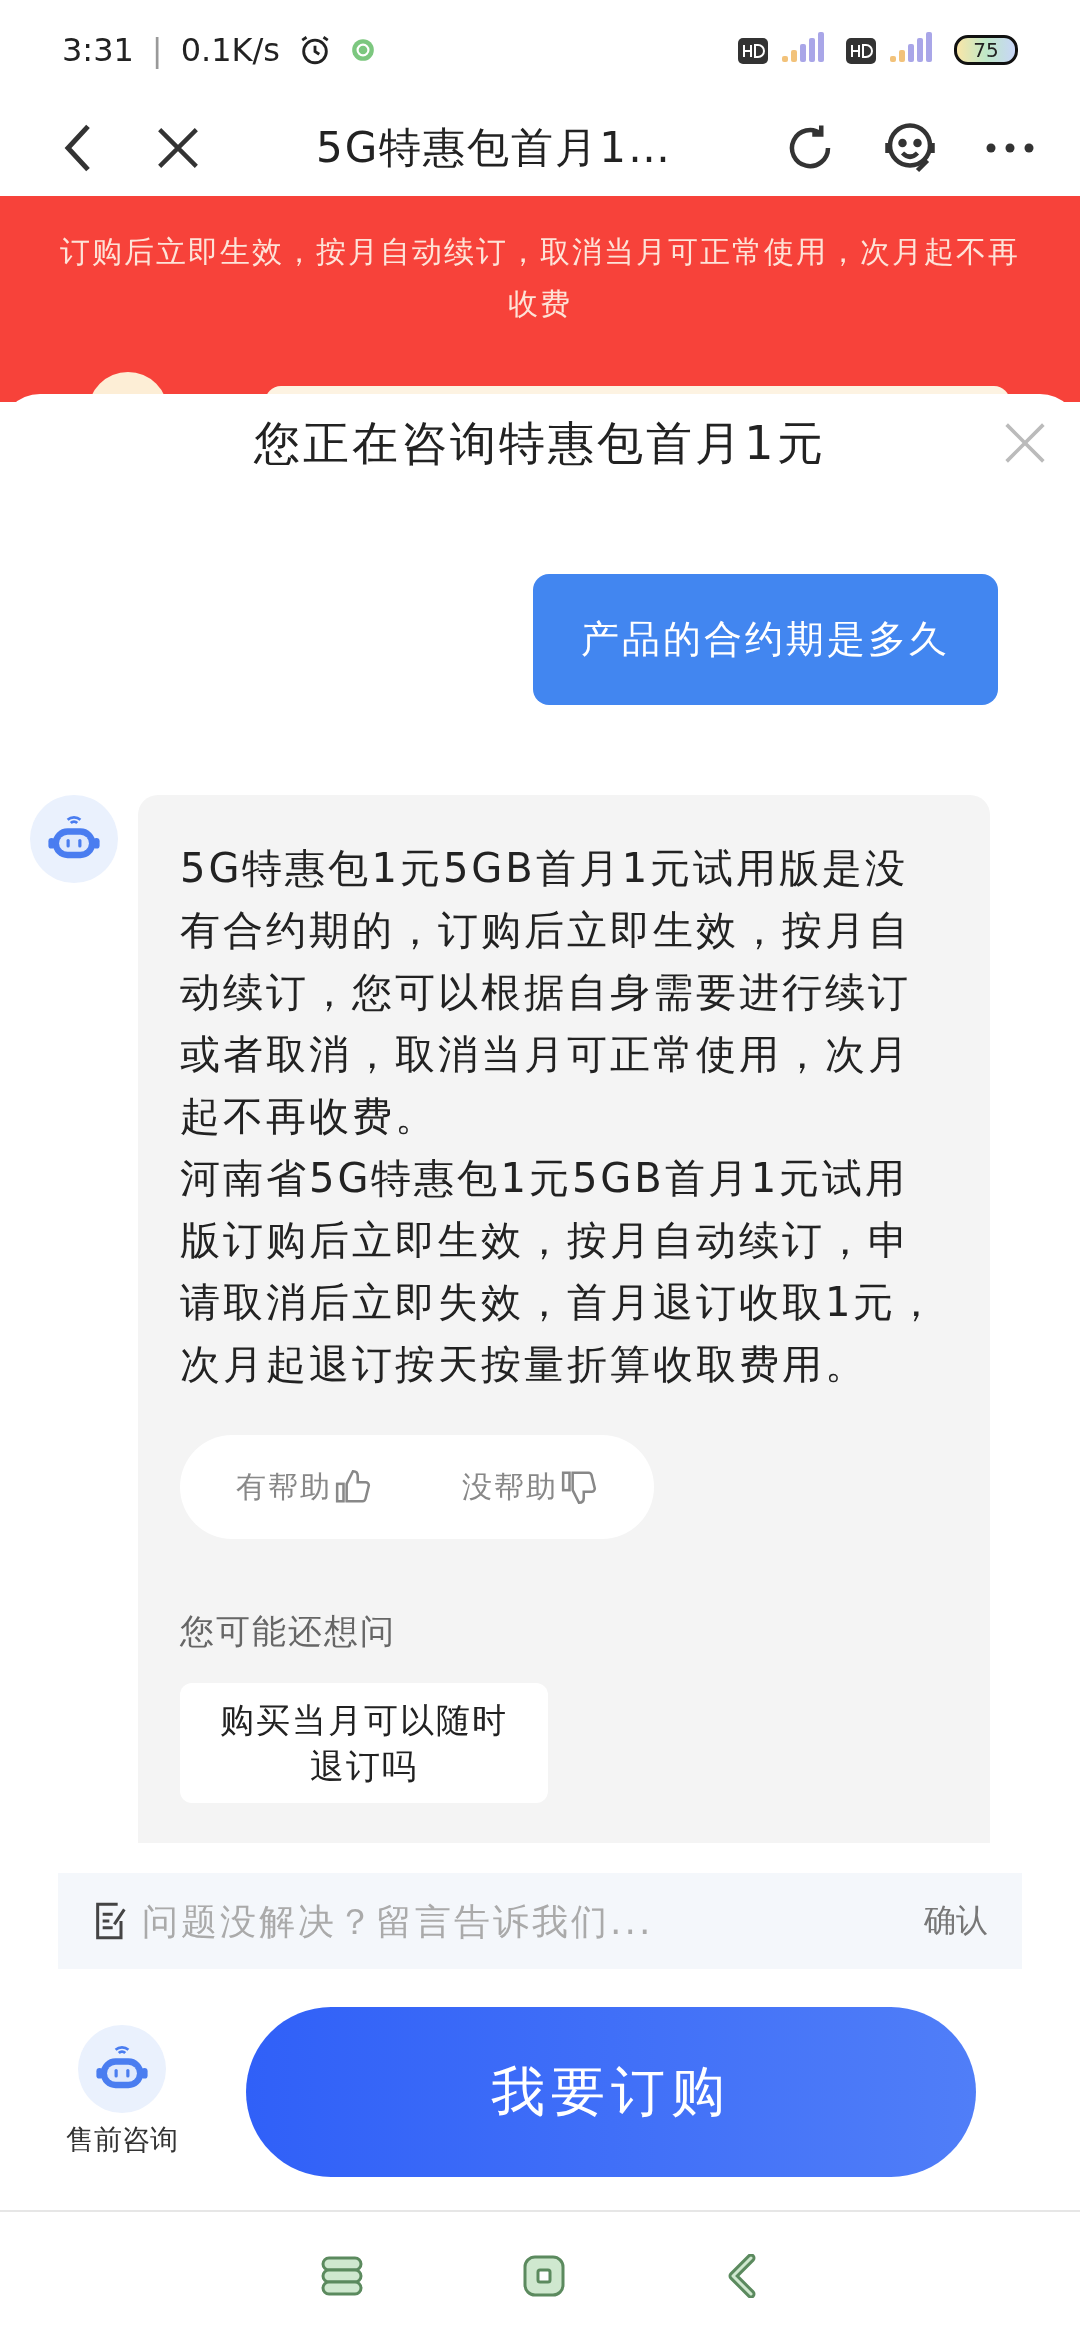 Image resolution: width=1080 pixels, height=2340 pixels. Describe the element at coordinates (1010, 148) in the screenshot. I see `more-icon` at that location.